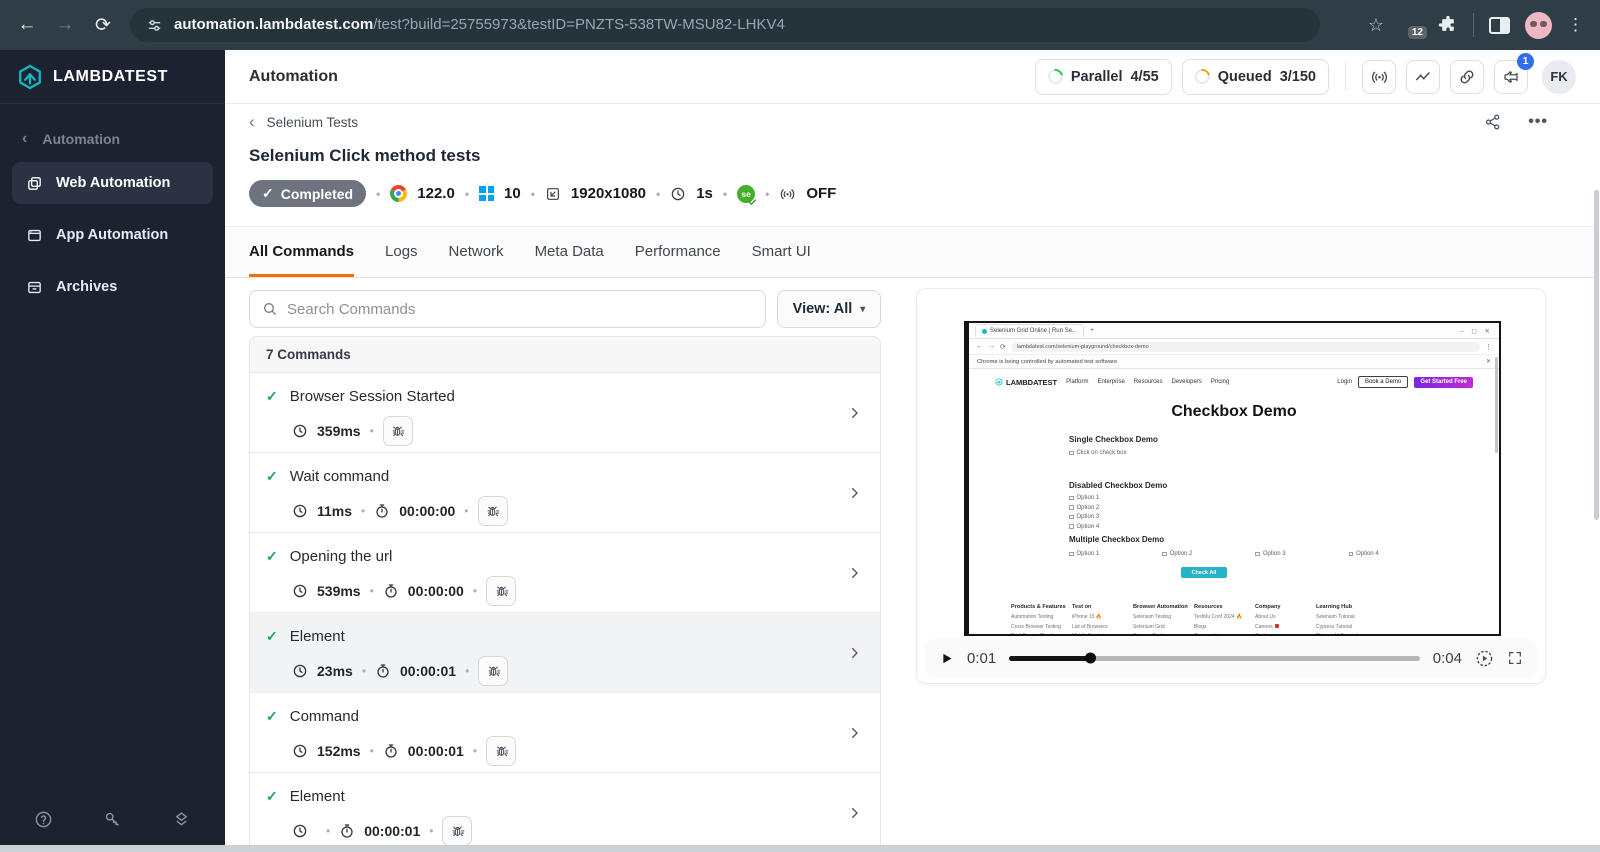  Describe the element at coordinates (436, 193) in the screenshot. I see `browser-version: 122.0` at that location.